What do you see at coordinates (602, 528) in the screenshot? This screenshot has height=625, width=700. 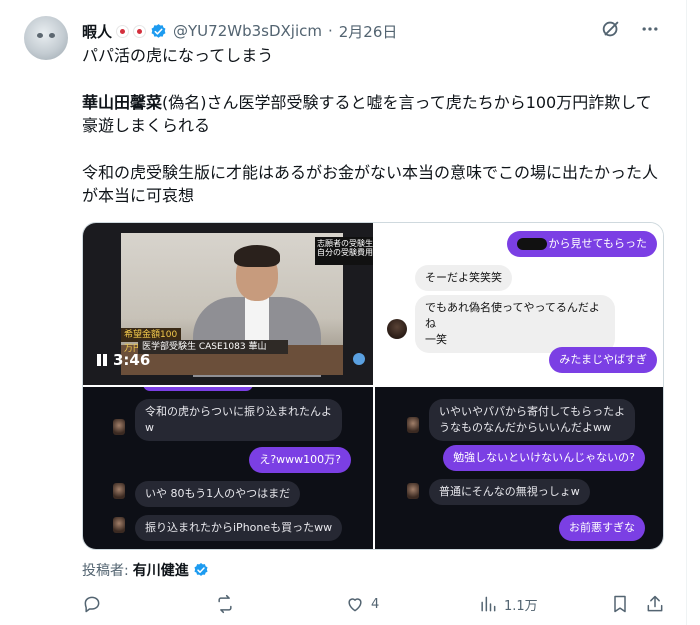 I see `chat-bubble-sent: お前悪すぎな` at bounding box center [602, 528].